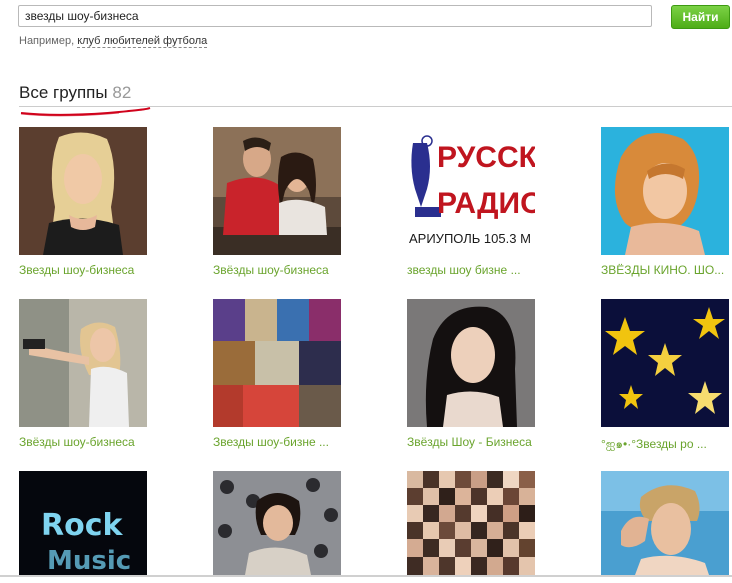  What do you see at coordinates (47, 41) in the screenshot?
I see `search-hint-prefix: Например,` at bounding box center [47, 41].